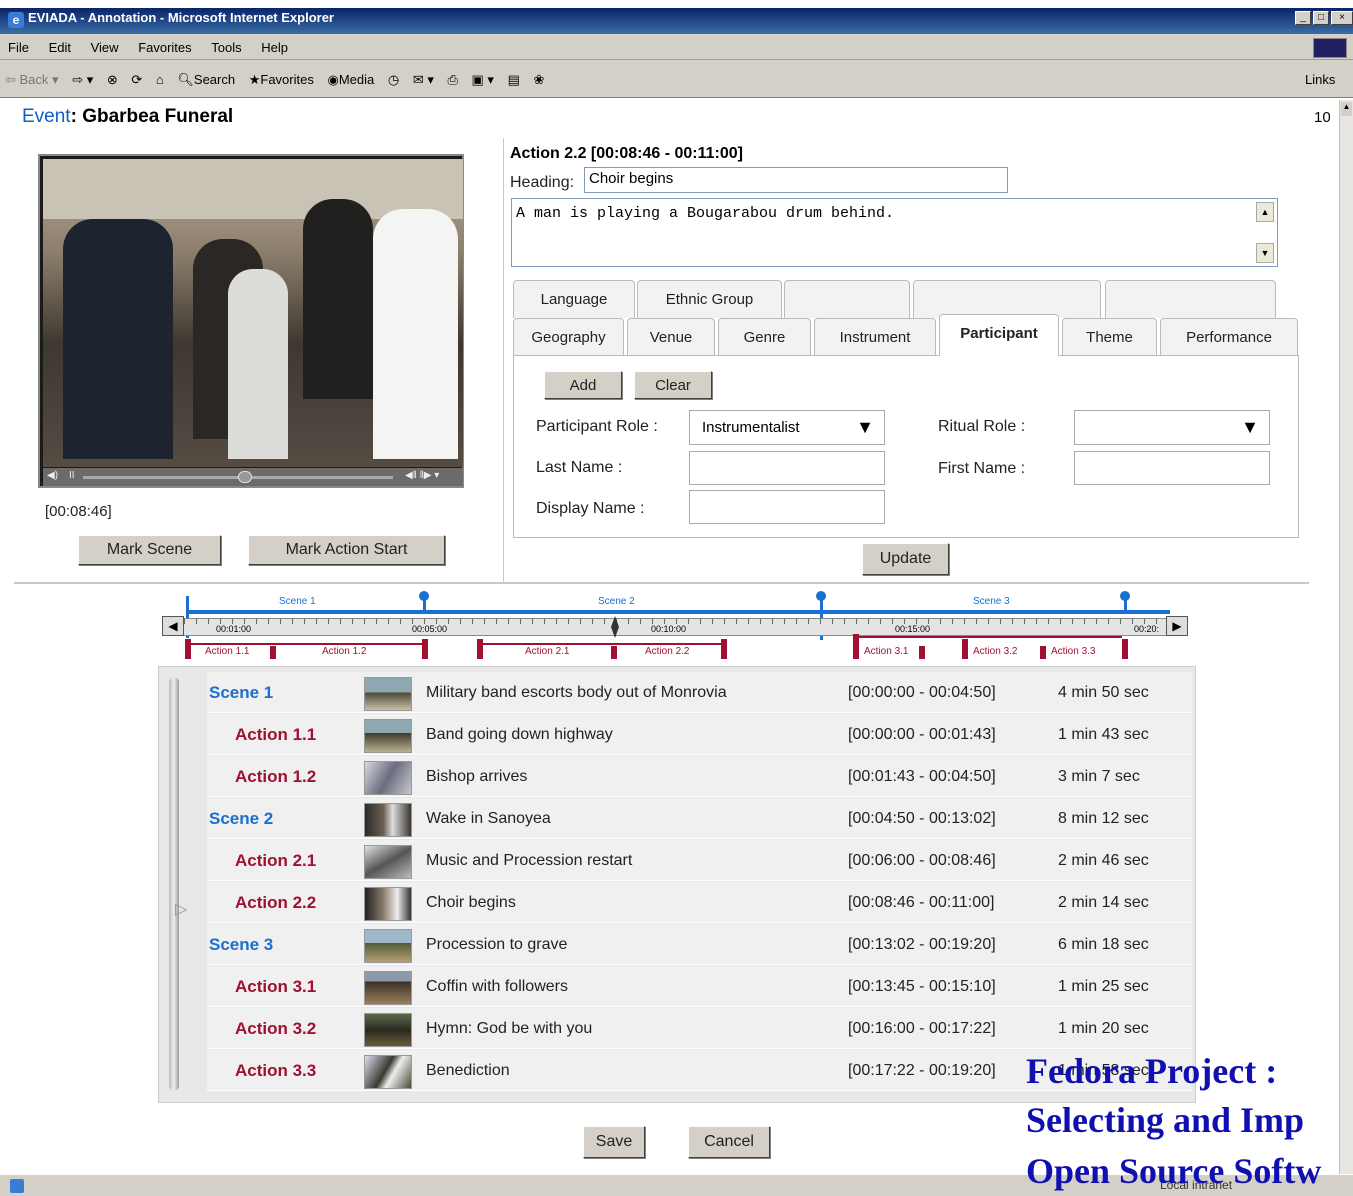 This screenshot has width=1353, height=1196. I want to click on corner-number: 10, so click(1322, 117).